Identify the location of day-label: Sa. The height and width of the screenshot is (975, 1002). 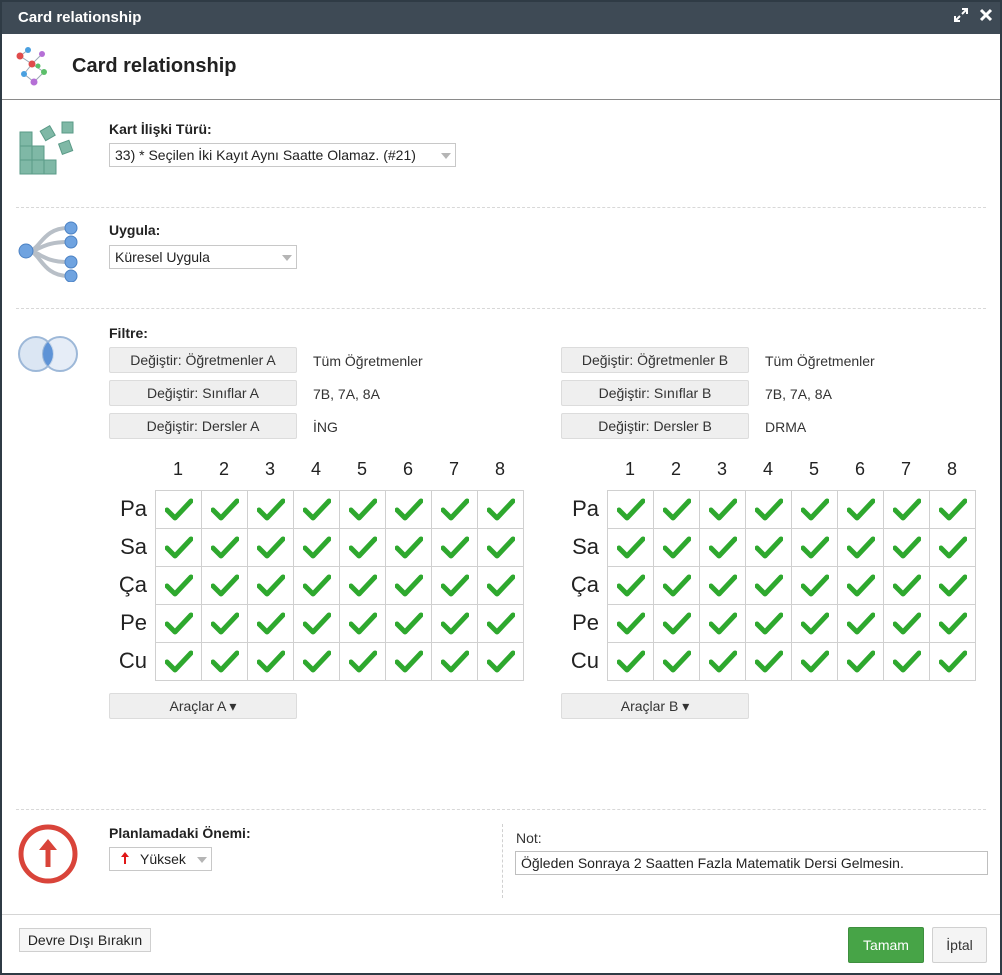
(579, 547).